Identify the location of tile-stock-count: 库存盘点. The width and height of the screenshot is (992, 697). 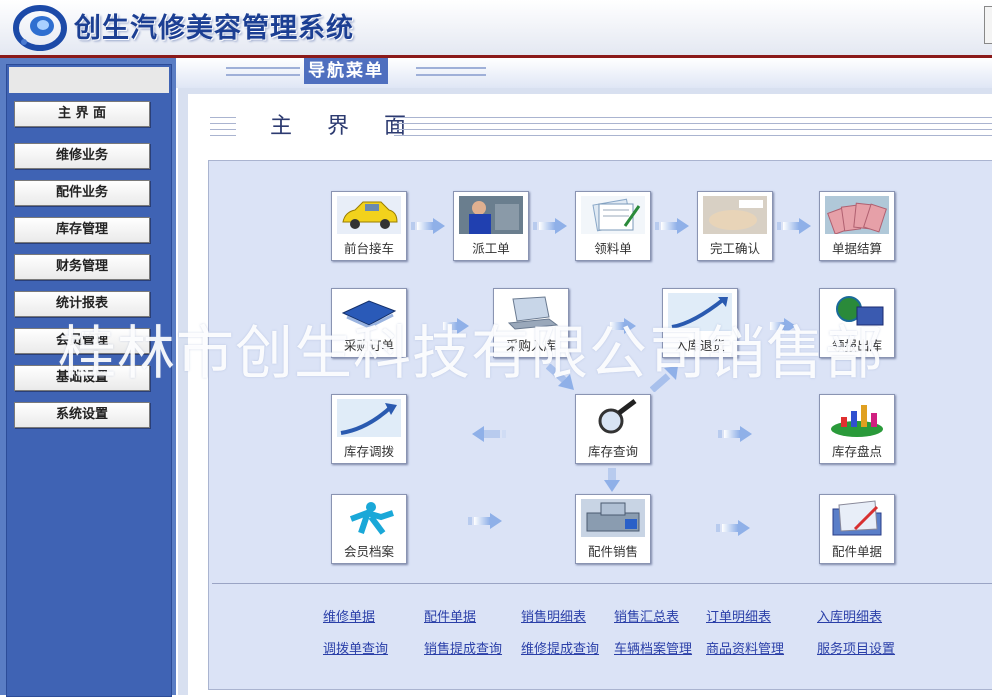
(857, 429).